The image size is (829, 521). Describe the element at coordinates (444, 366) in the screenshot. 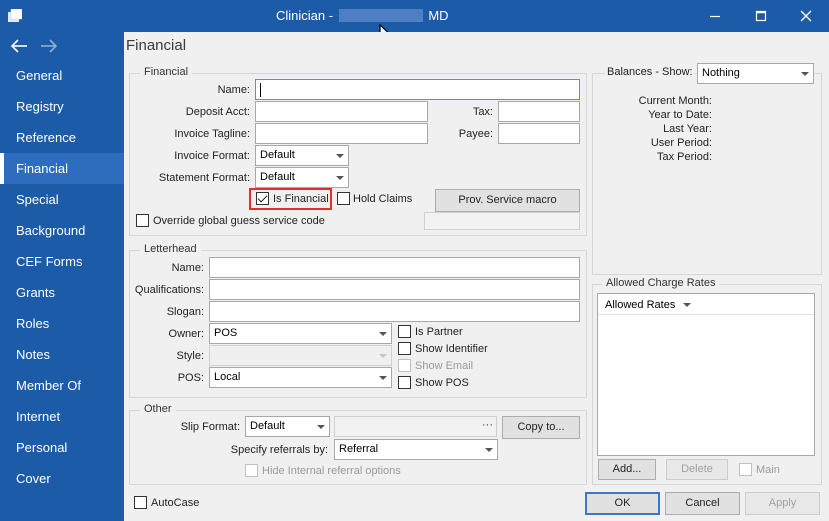

I see `show-email-label: Show Email` at that location.